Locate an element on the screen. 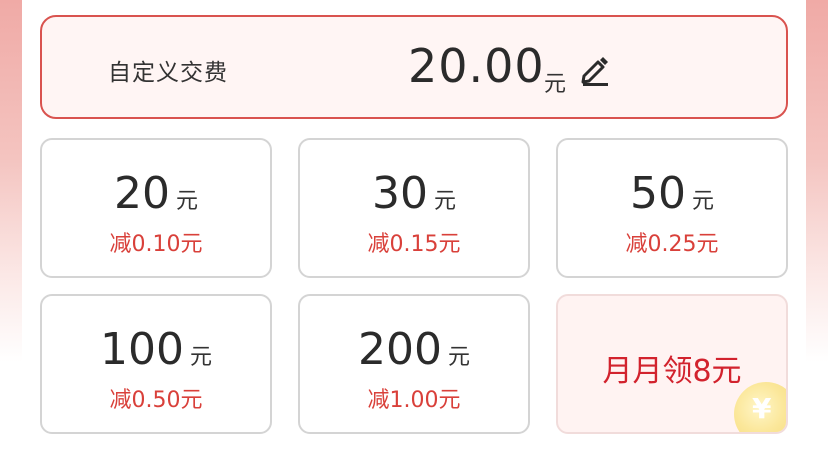 This screenshot has height=453, width=828. background-left-gradient is located at coordinates (12, 226).